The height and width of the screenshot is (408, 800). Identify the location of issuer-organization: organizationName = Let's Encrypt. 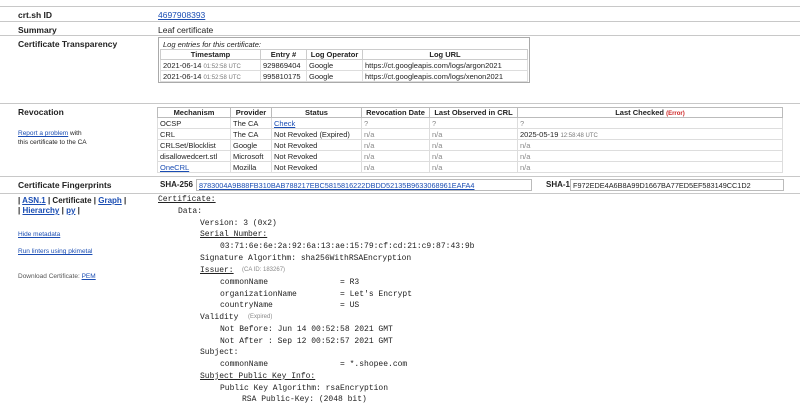
(316, 294).